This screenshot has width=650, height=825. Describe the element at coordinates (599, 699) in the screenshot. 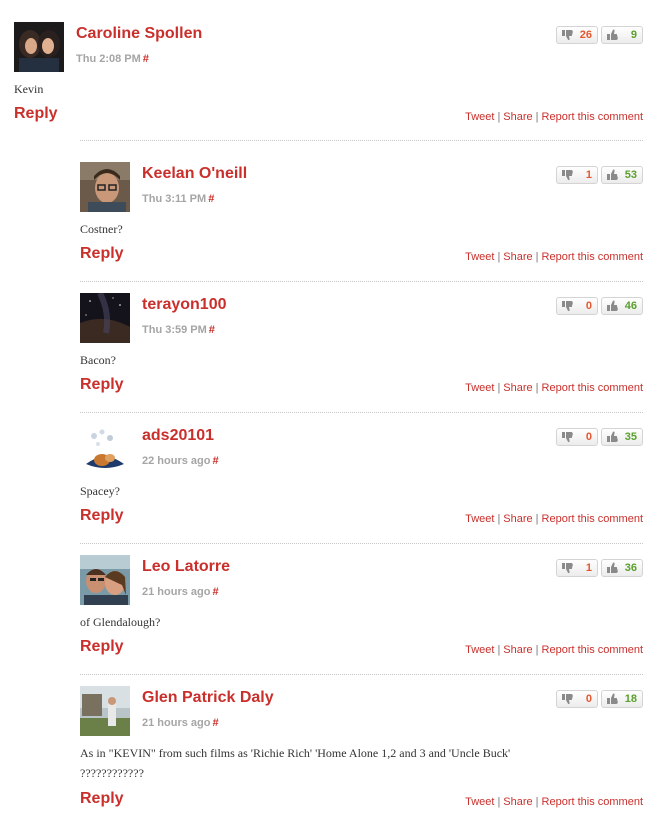

I see `vote-group: 0 18` at that location.